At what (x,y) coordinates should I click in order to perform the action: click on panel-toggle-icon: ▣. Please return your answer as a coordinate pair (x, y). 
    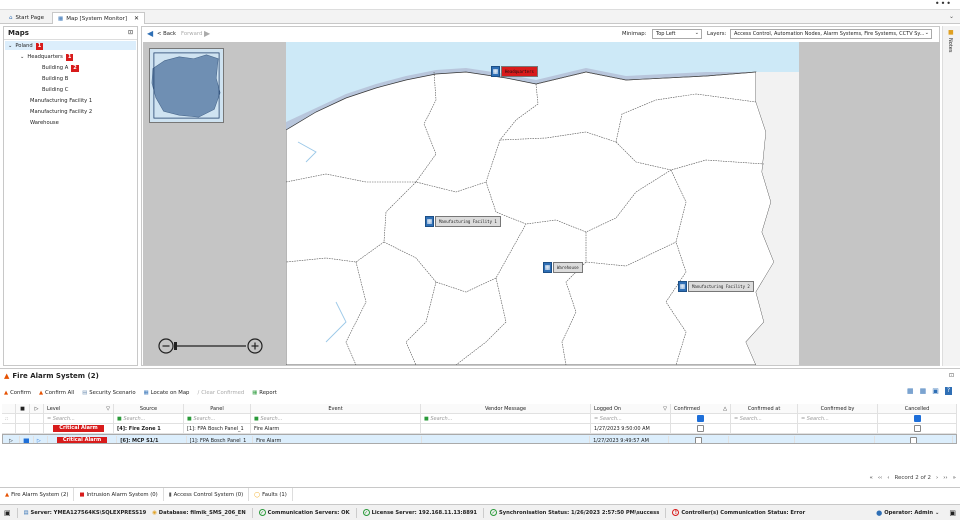
    Looking at the image, I should click on (952, 513).